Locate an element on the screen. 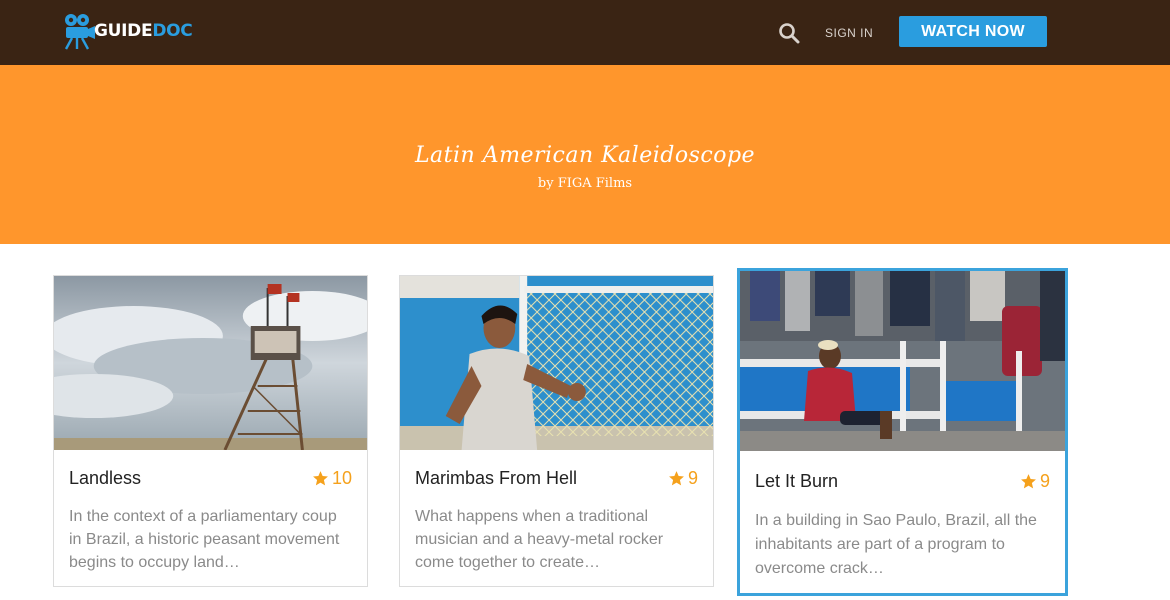 The width and height of the screenshot is (1170, 600). film-title: Marimbas From Hell is located at coordinates (496, 478).